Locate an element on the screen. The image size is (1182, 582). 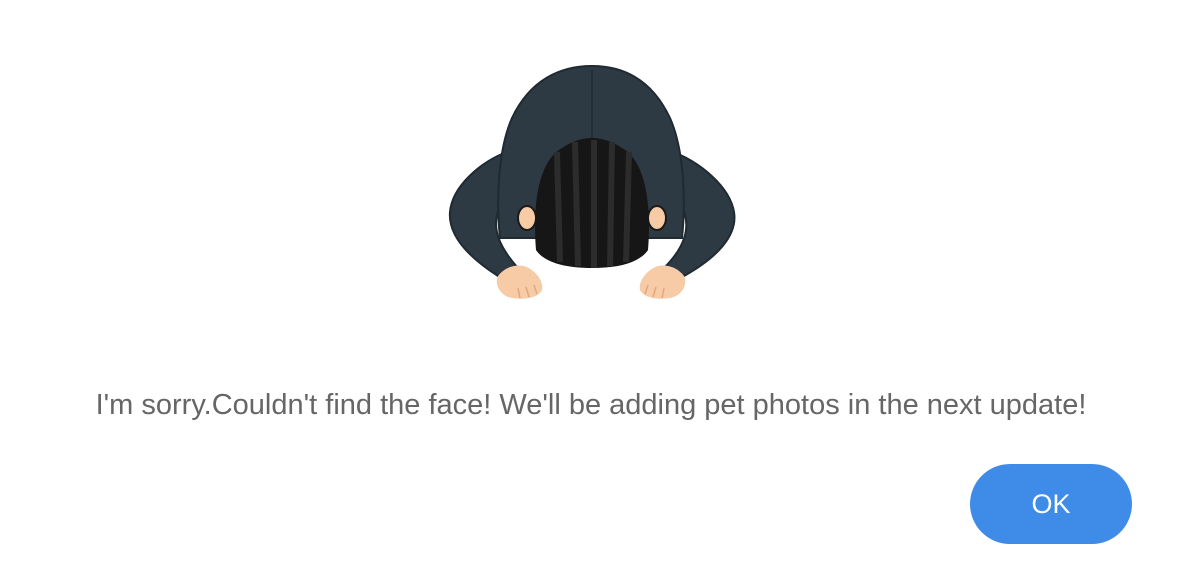
bowing-person-icon is located at coordinates (592, 181).